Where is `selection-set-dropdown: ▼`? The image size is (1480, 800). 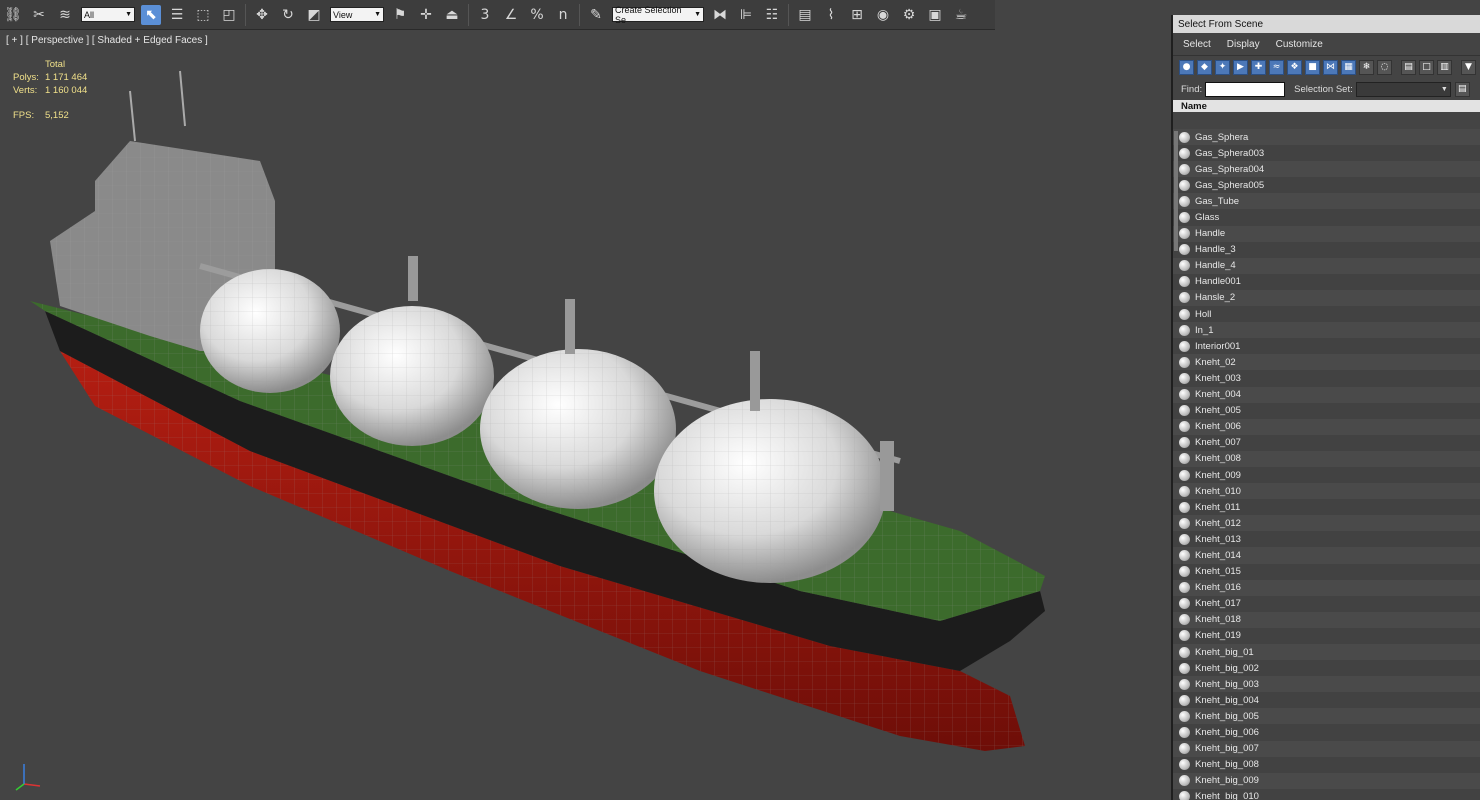
selection-set-dropdown: ▼ is located at coordinates (1403, 89).